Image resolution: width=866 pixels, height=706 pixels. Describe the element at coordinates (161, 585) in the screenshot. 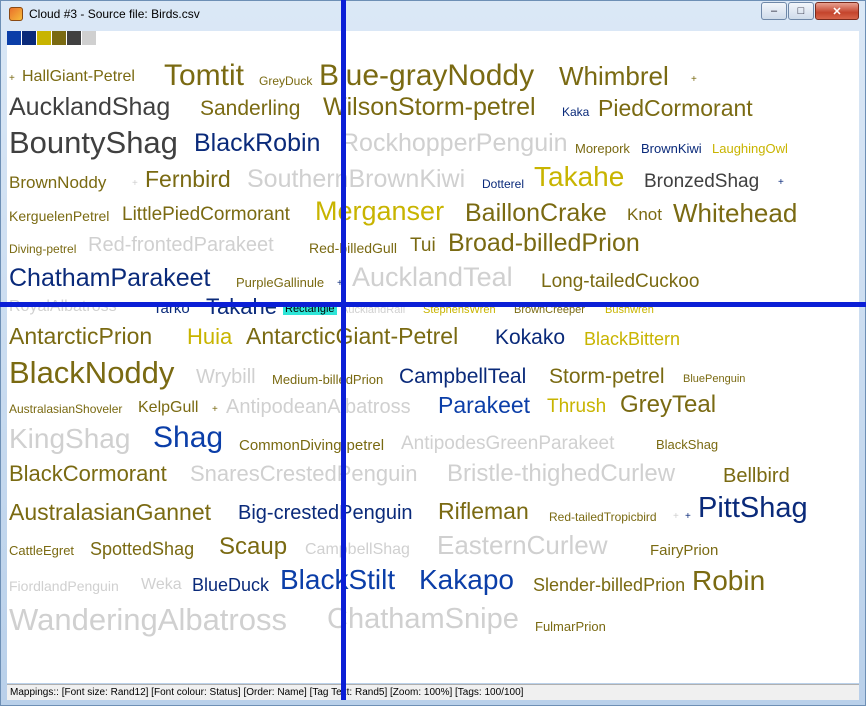

I see `cloud-tag: Weka` at that location.